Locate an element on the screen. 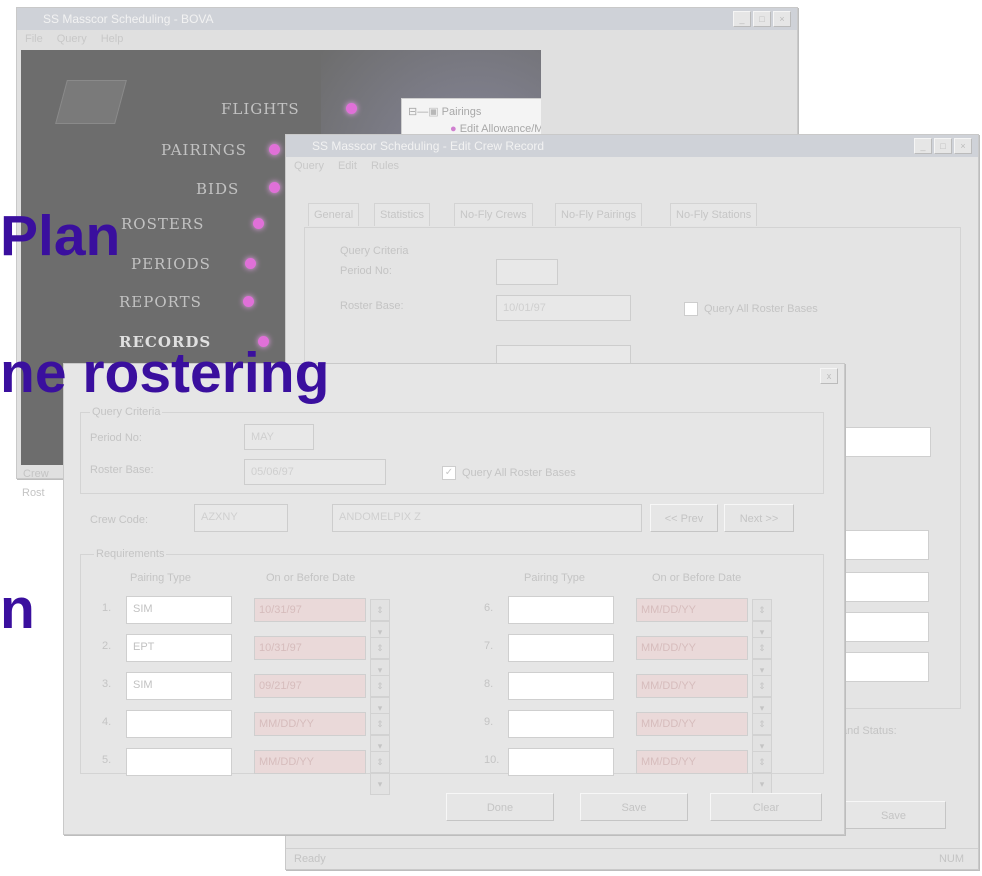 This screenshot has width=982, height=876. roster-base-field: 05/06/97 is located at coordinates (315, 472).